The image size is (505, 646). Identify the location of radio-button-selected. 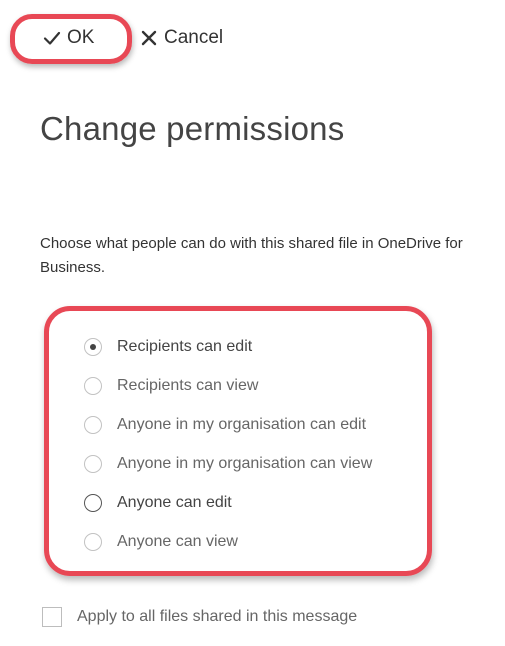
(93, 347).